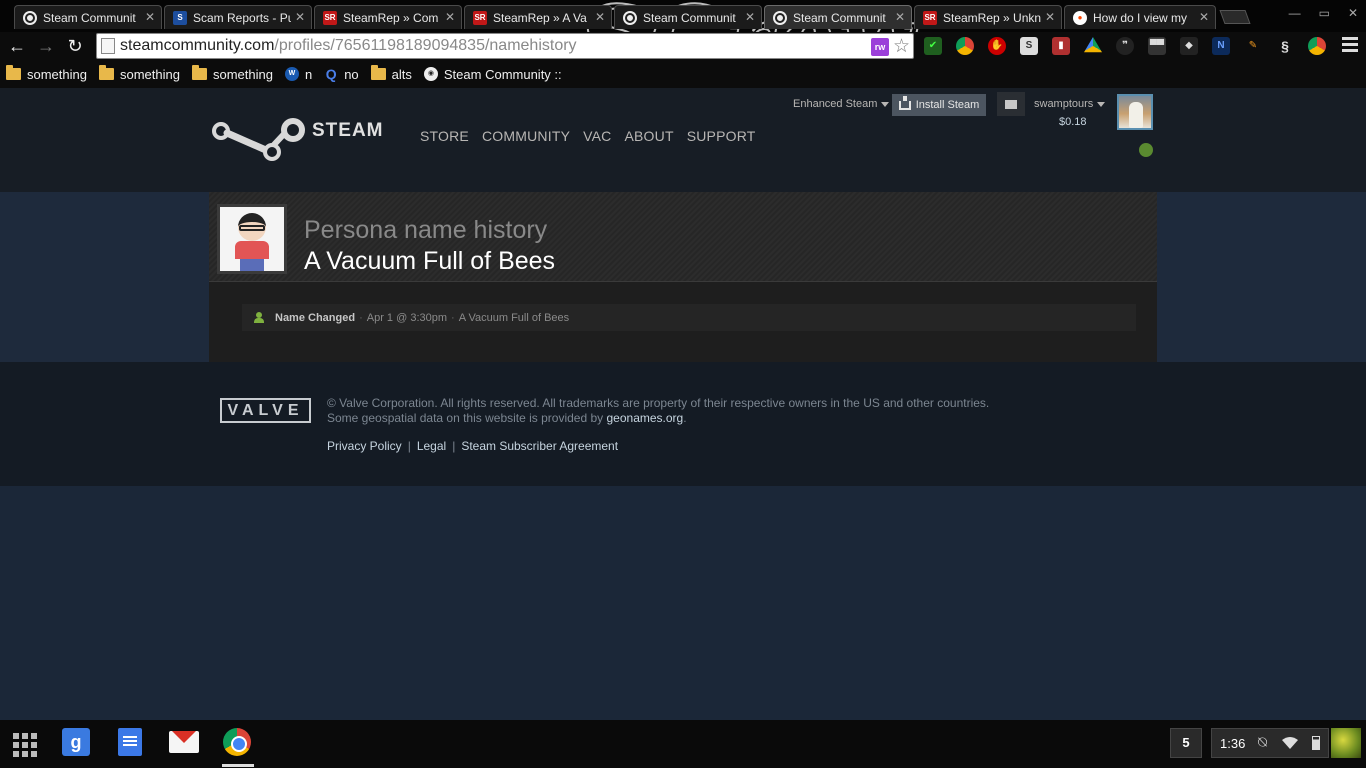 The height and width of the screenshot is (768, 1366). I want to click on bookmark-label: alts, so click(401, 74).